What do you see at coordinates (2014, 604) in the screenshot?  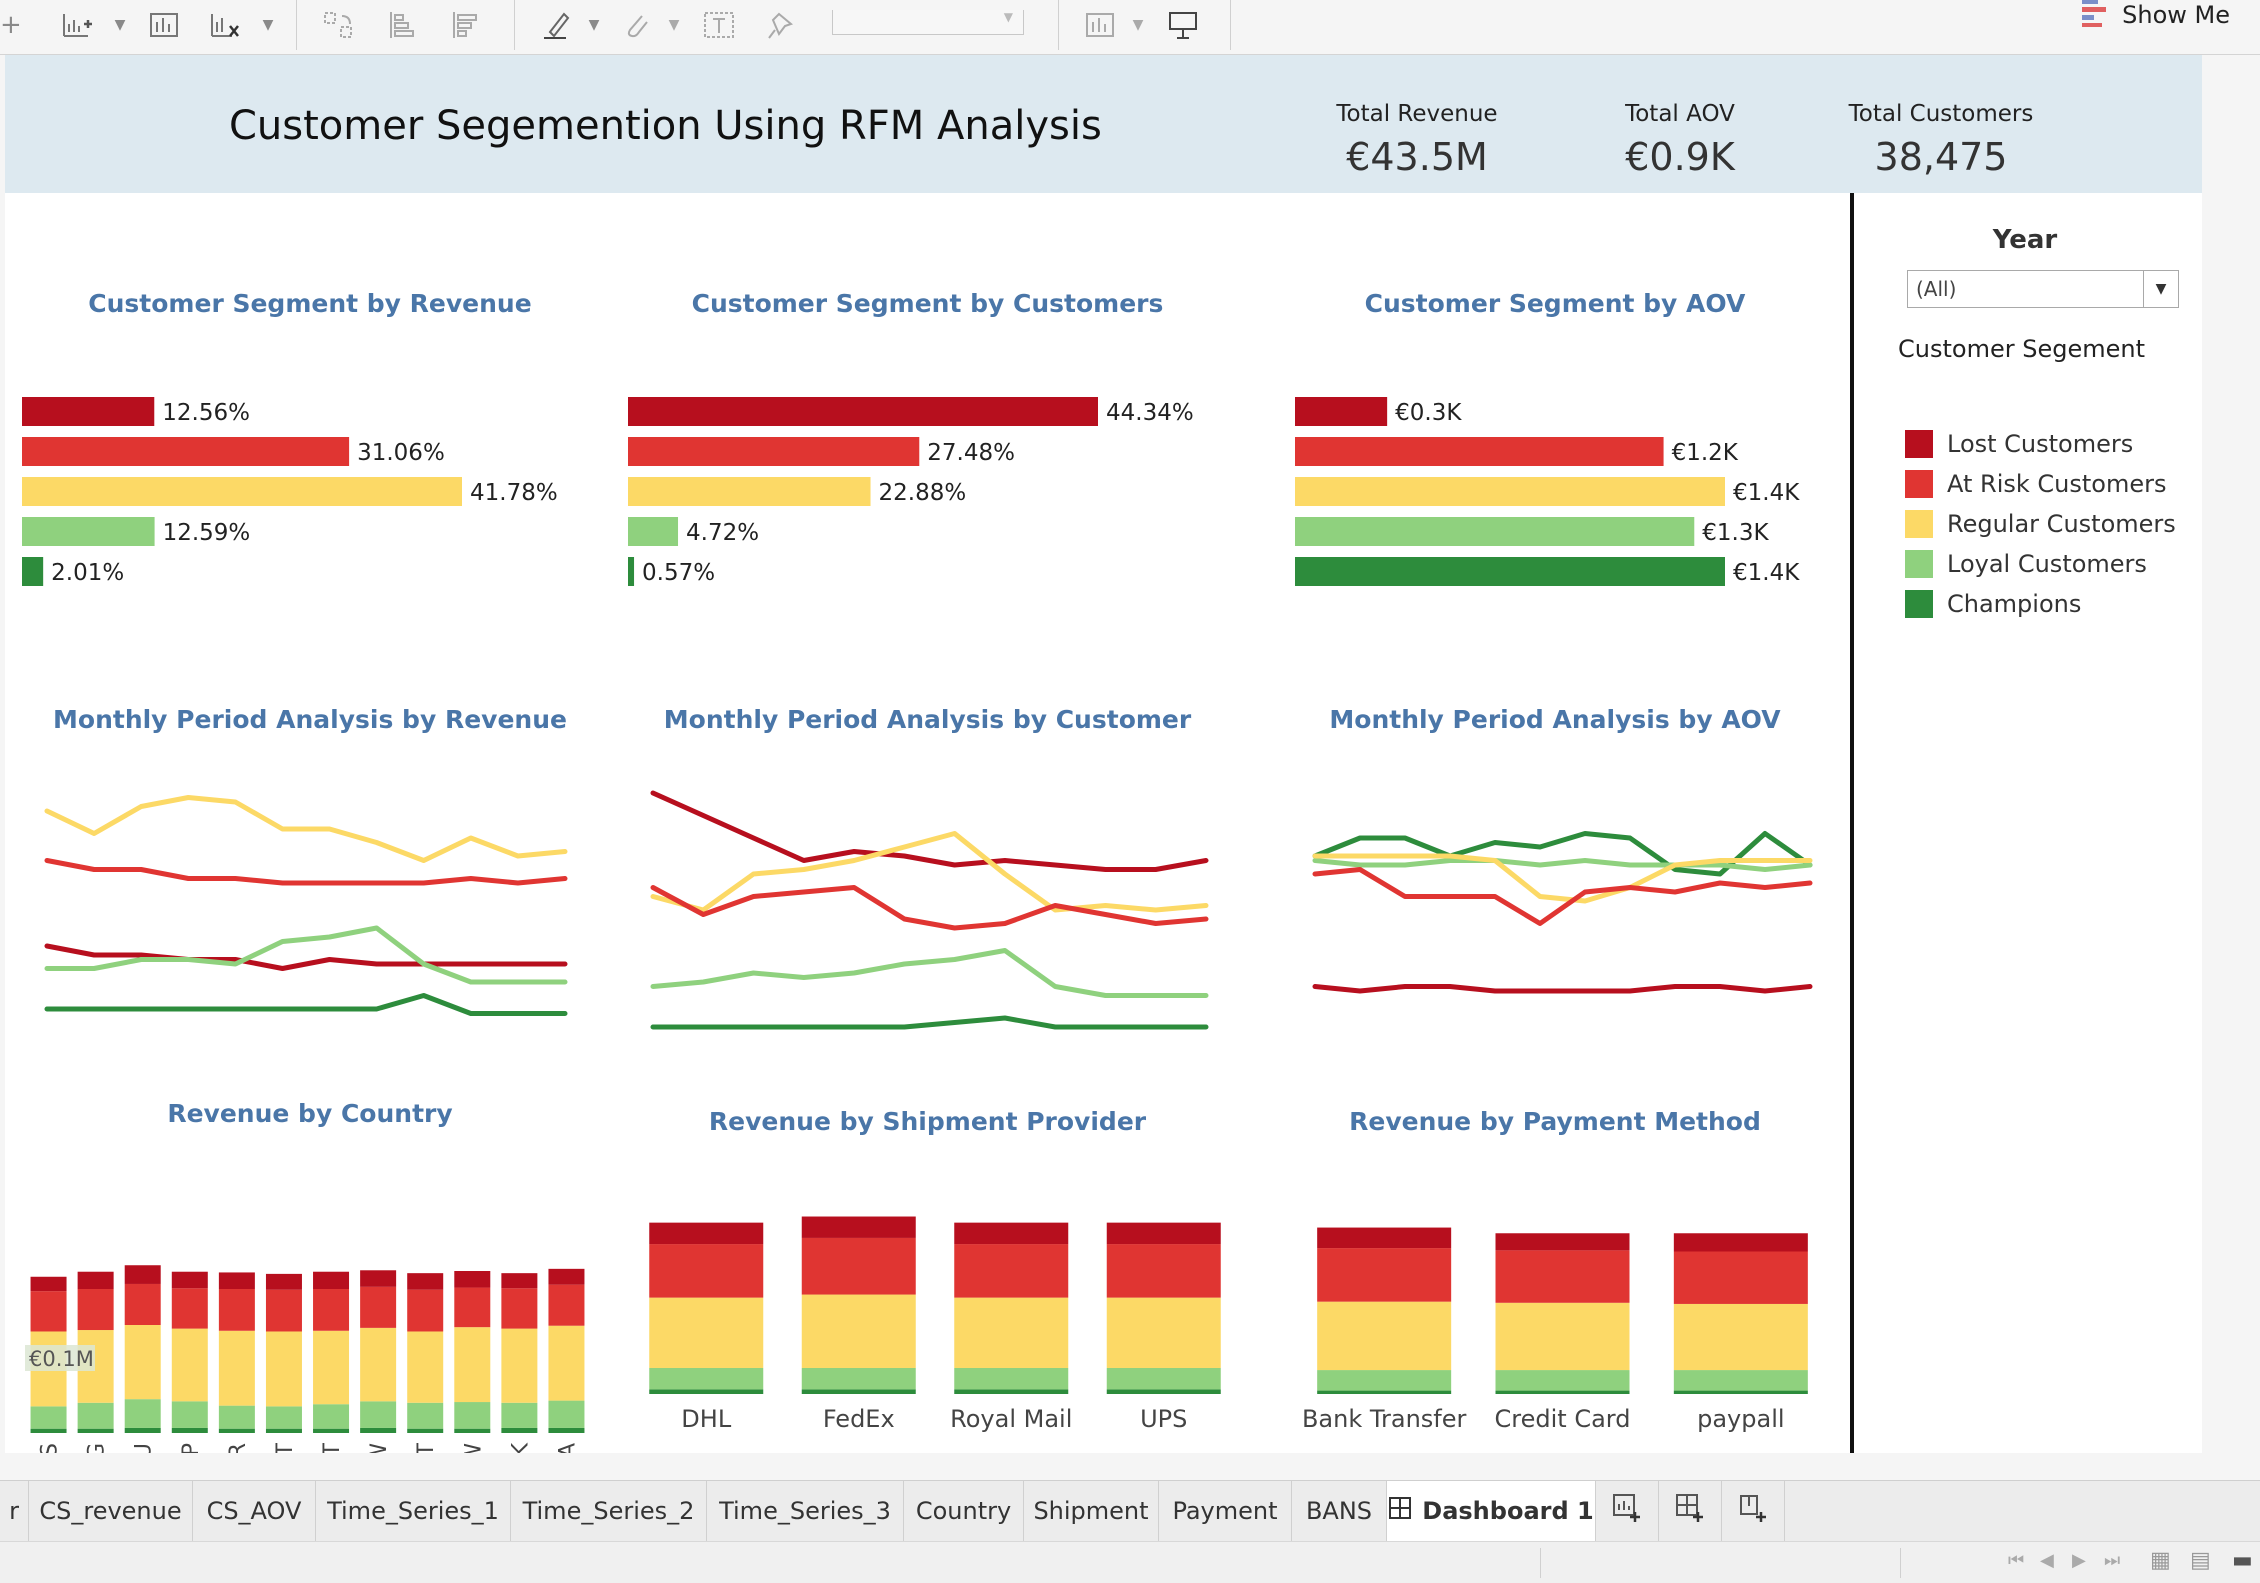 I see `legend-label: Champions` at bounding box center [2014, 604].